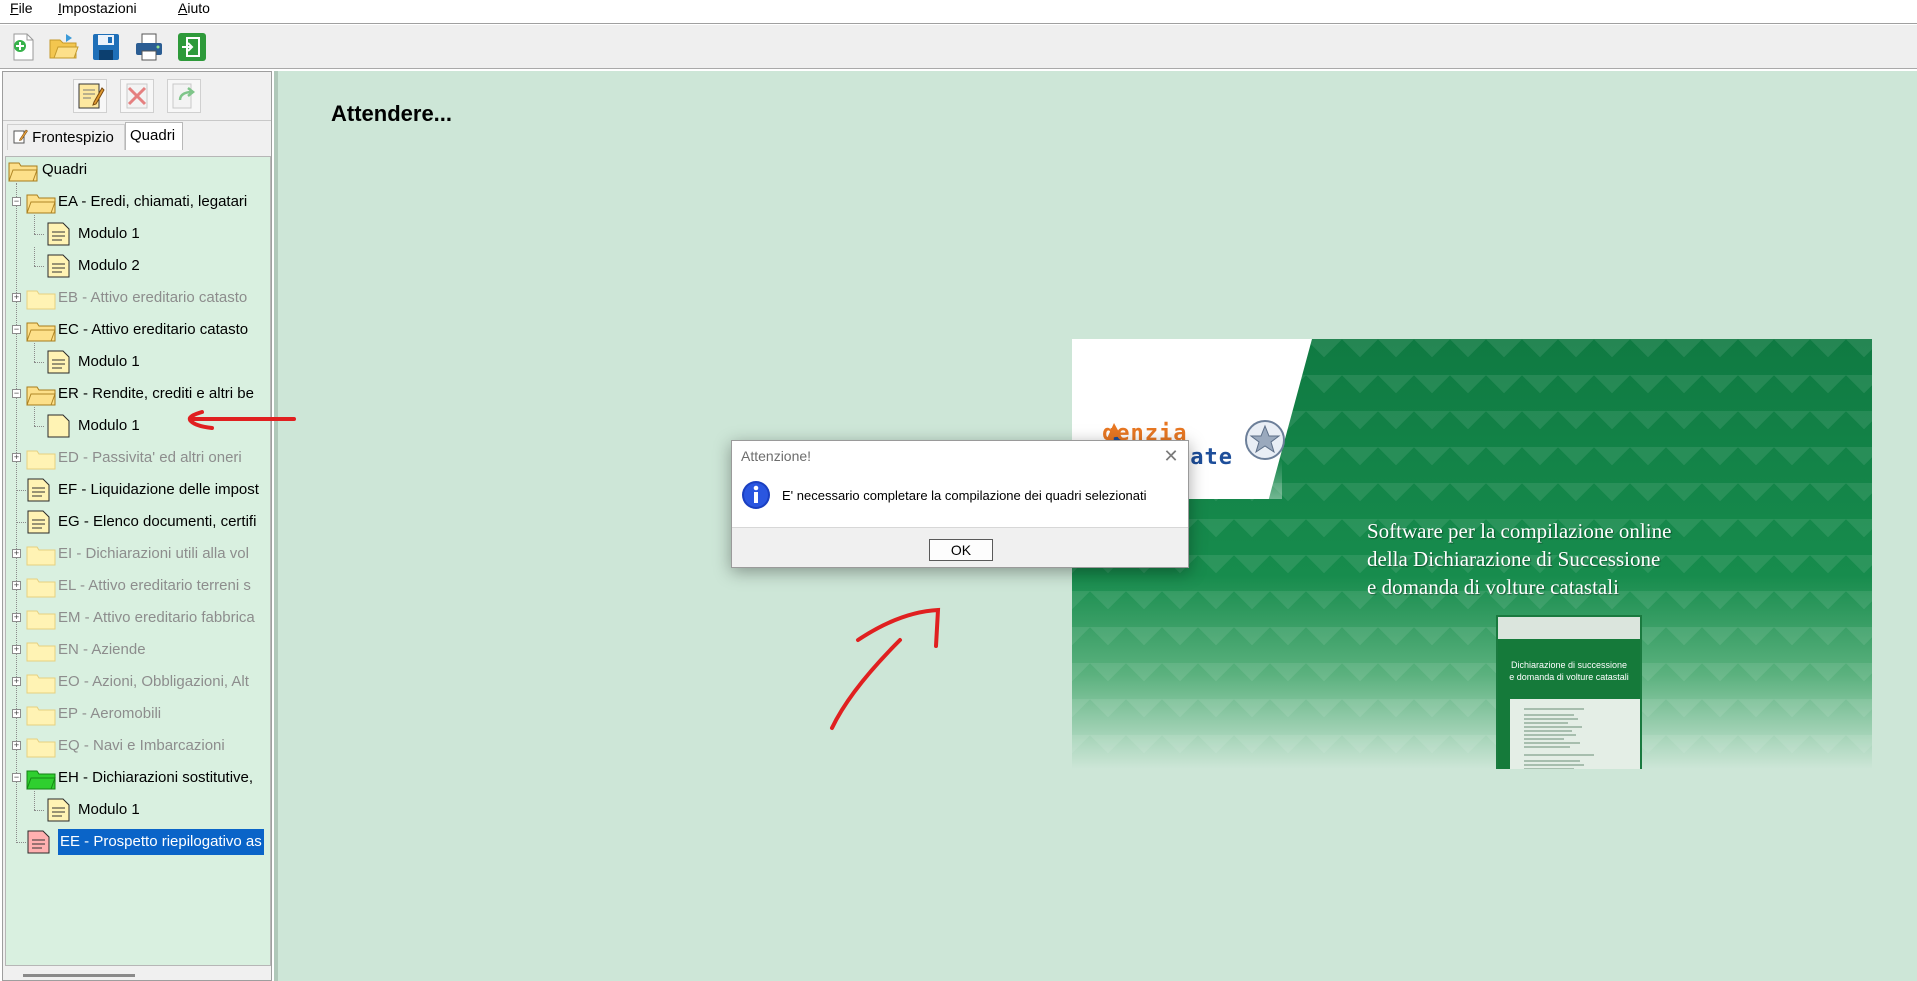 This screenshot has height=981, width=1917. I want to click on tree-quadro-item: + ED - Passivita' ed altri oneri, so click(138, 458).